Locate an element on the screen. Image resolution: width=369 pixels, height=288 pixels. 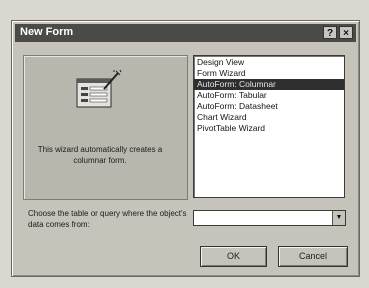
form-type-option: Design View is located at coordinates (269, 62).